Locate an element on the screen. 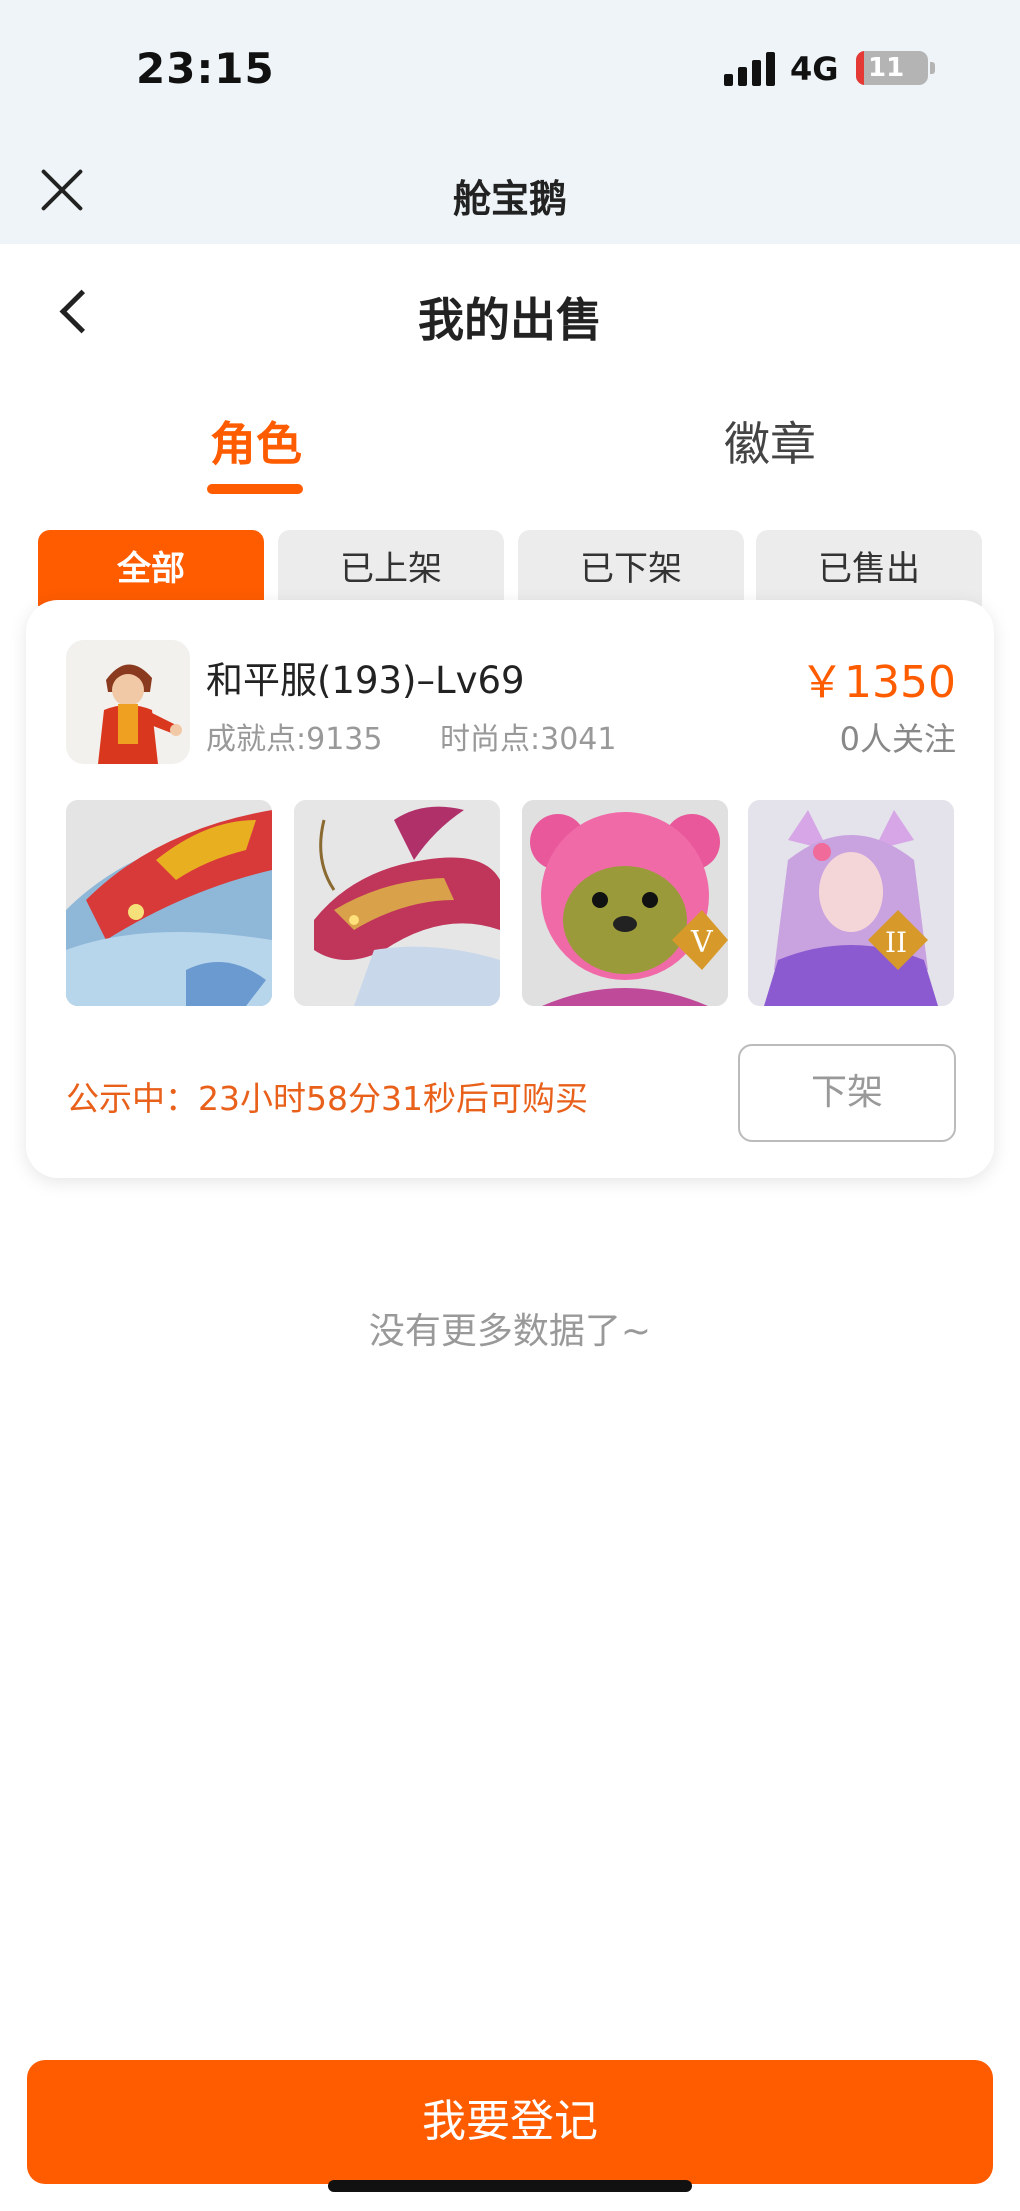  character-avatar is located at coordinates (128, 702).